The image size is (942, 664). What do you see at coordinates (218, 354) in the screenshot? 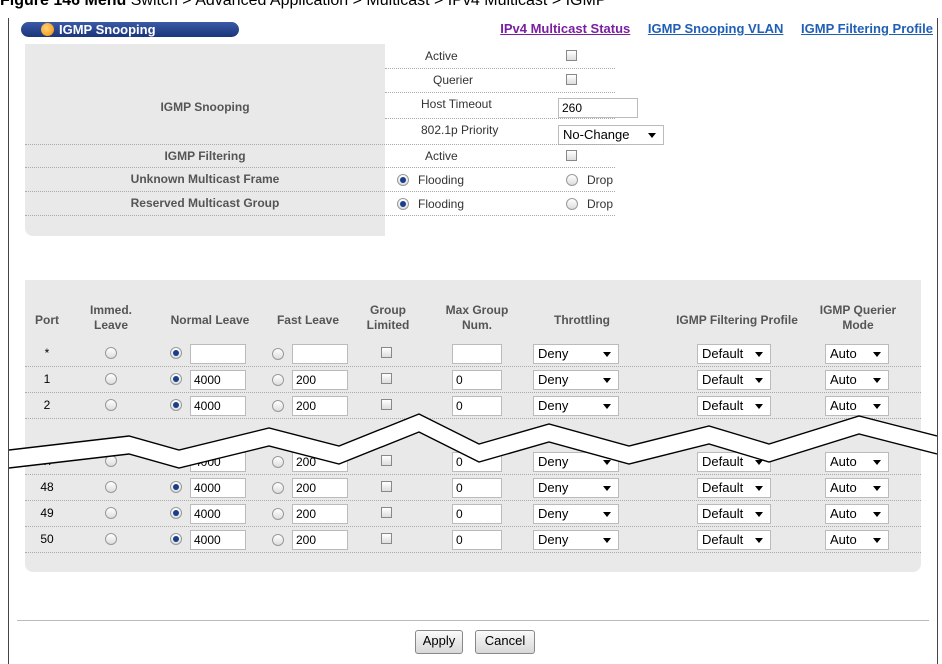
I see `normal-leave-input` at bounding box center [218, 354].